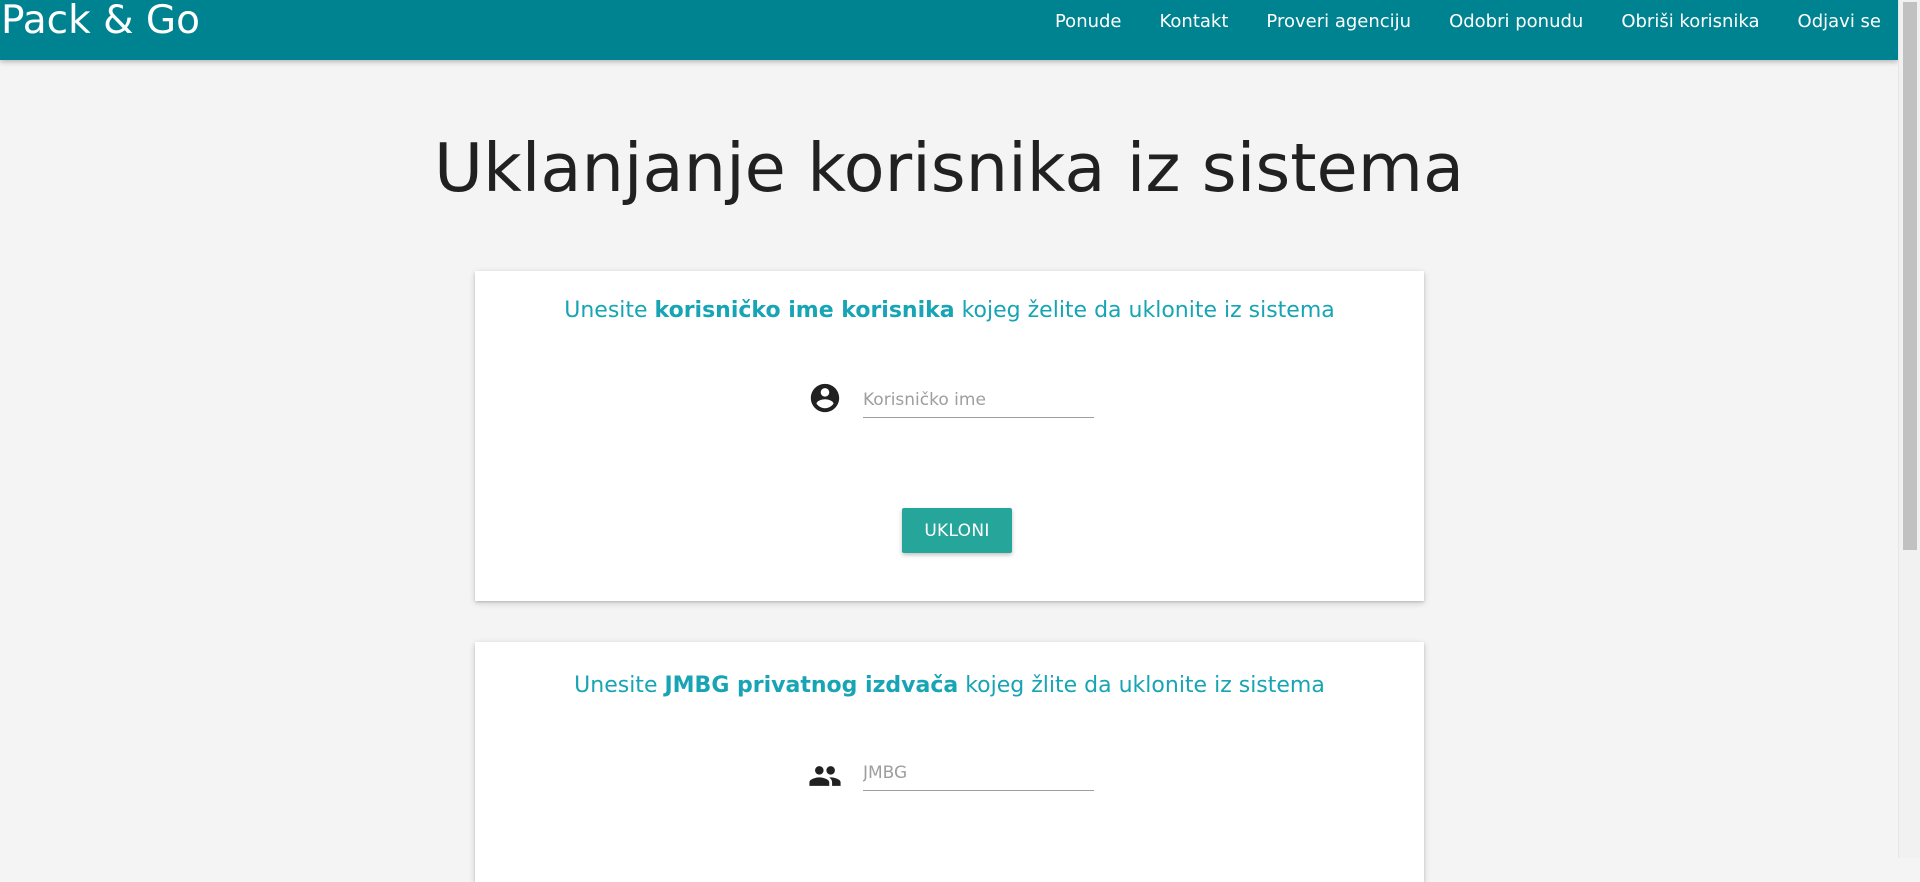 The image size is (1920, 882). What do you see at coordinates (957, 530) in the screenshot?
I see `remove-button: UKLONI` at bounding box center [957, 530].